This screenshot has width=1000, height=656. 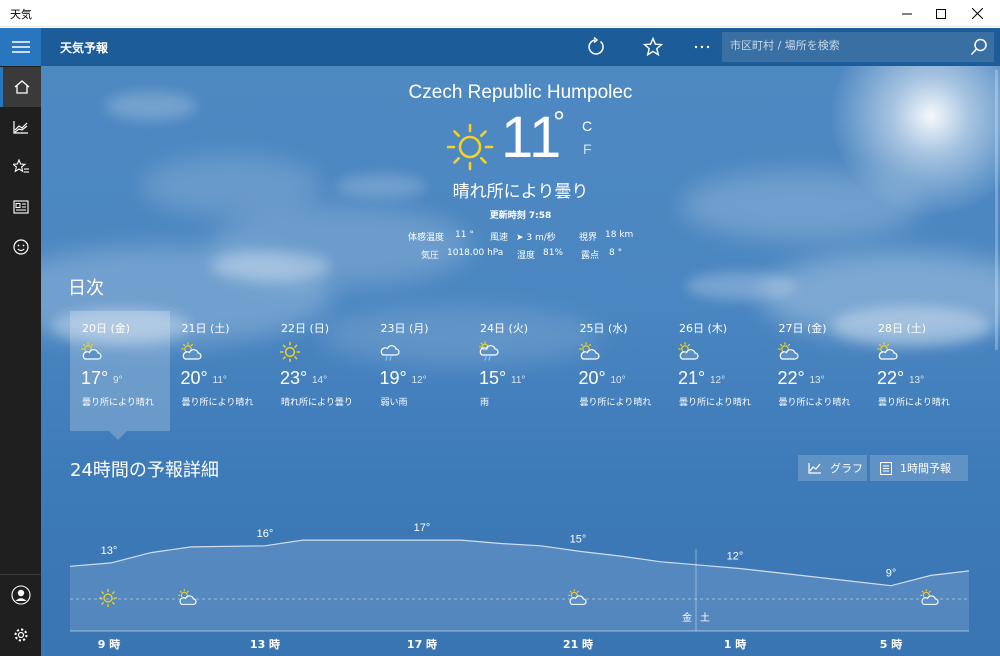 What do you see at coordinates (578, 540) in the screenshot?
I see `temperature-label: 15°` at bounding box center [578, 540].